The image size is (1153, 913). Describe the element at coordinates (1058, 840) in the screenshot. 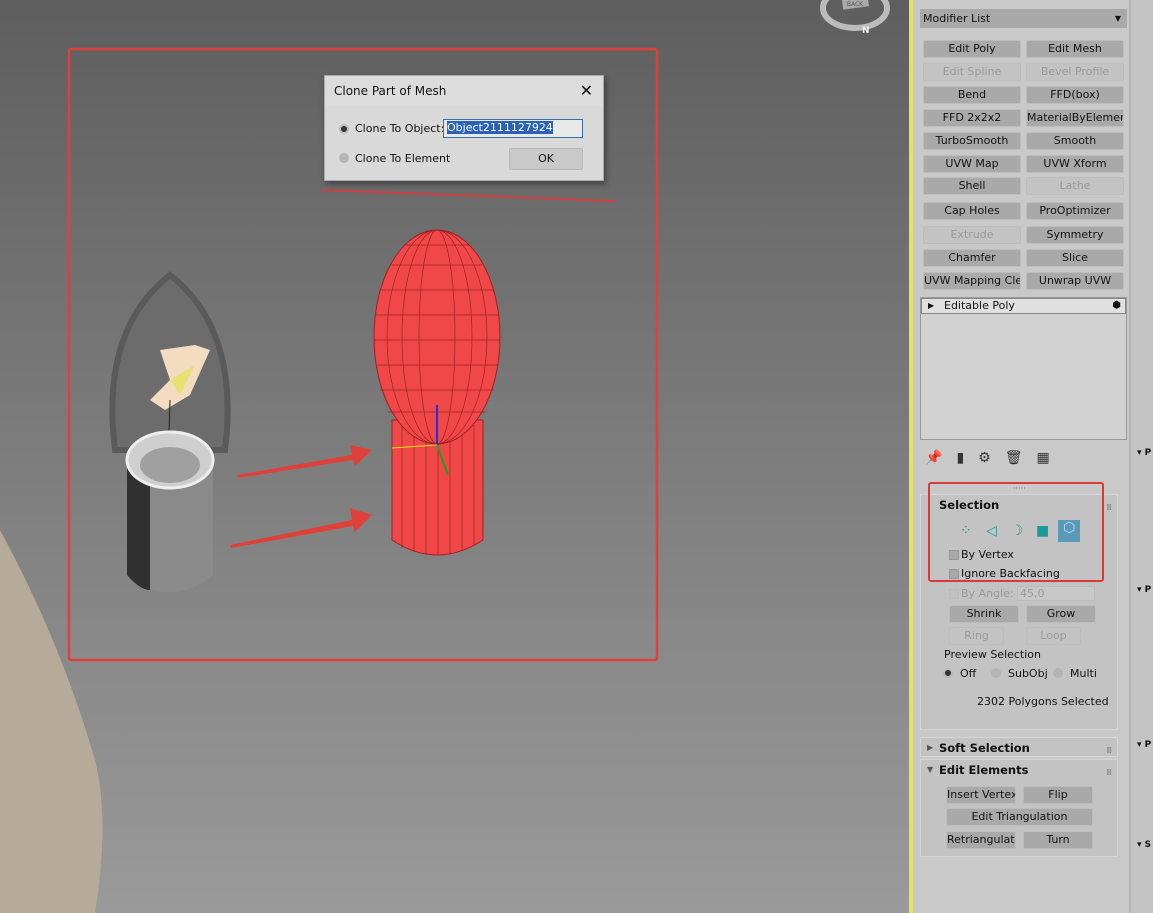

I see `turn-button: Turn` at that location.